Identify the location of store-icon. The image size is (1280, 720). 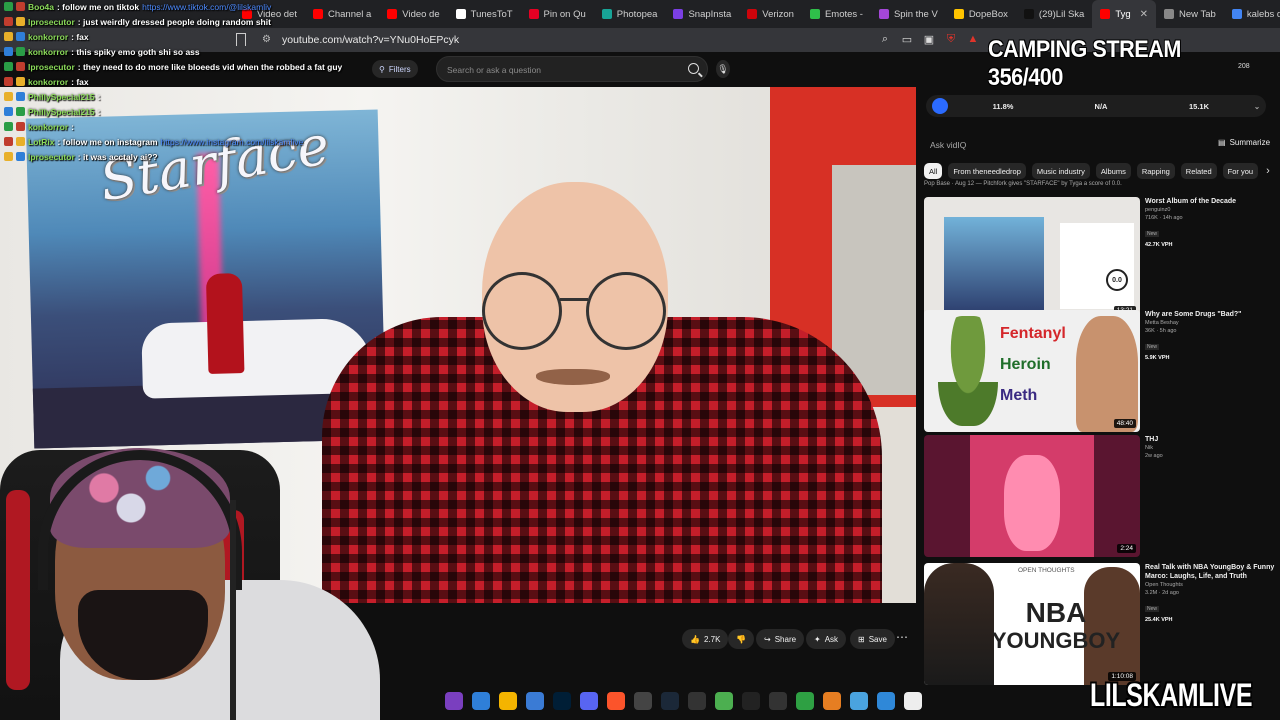
(535, 701).